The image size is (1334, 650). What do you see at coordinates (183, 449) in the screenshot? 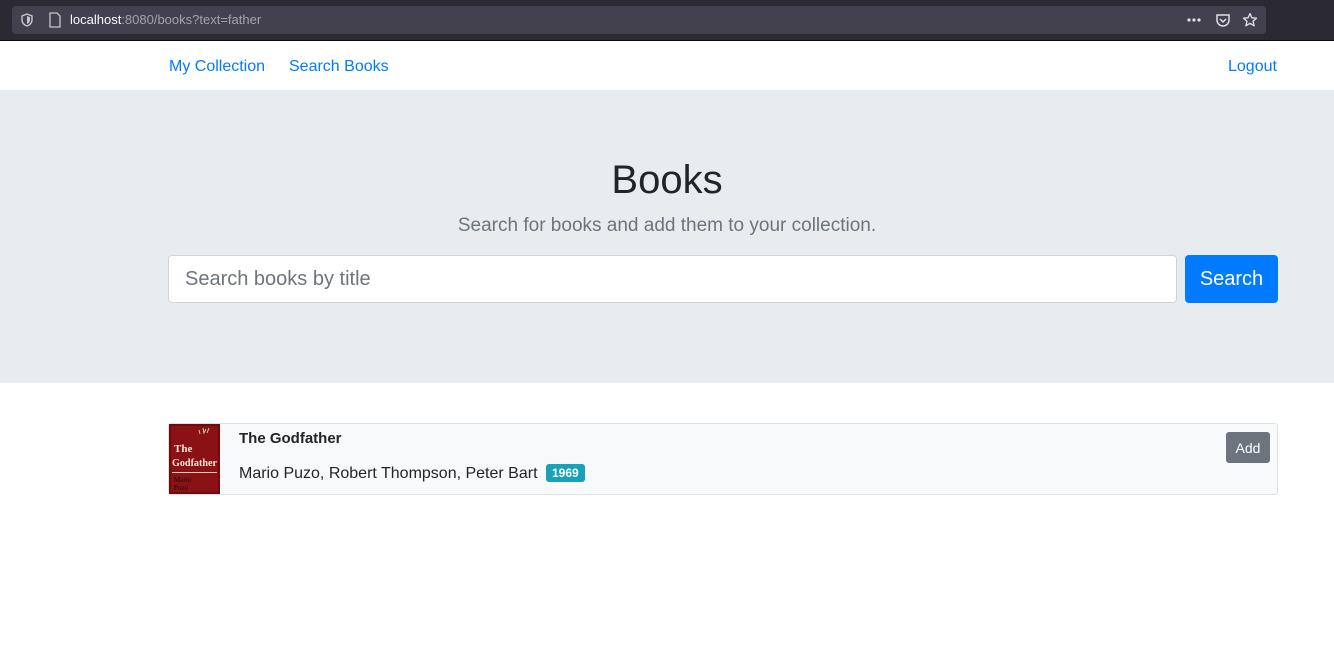
I see `svg-text: The` at bounding box center [183, 449].